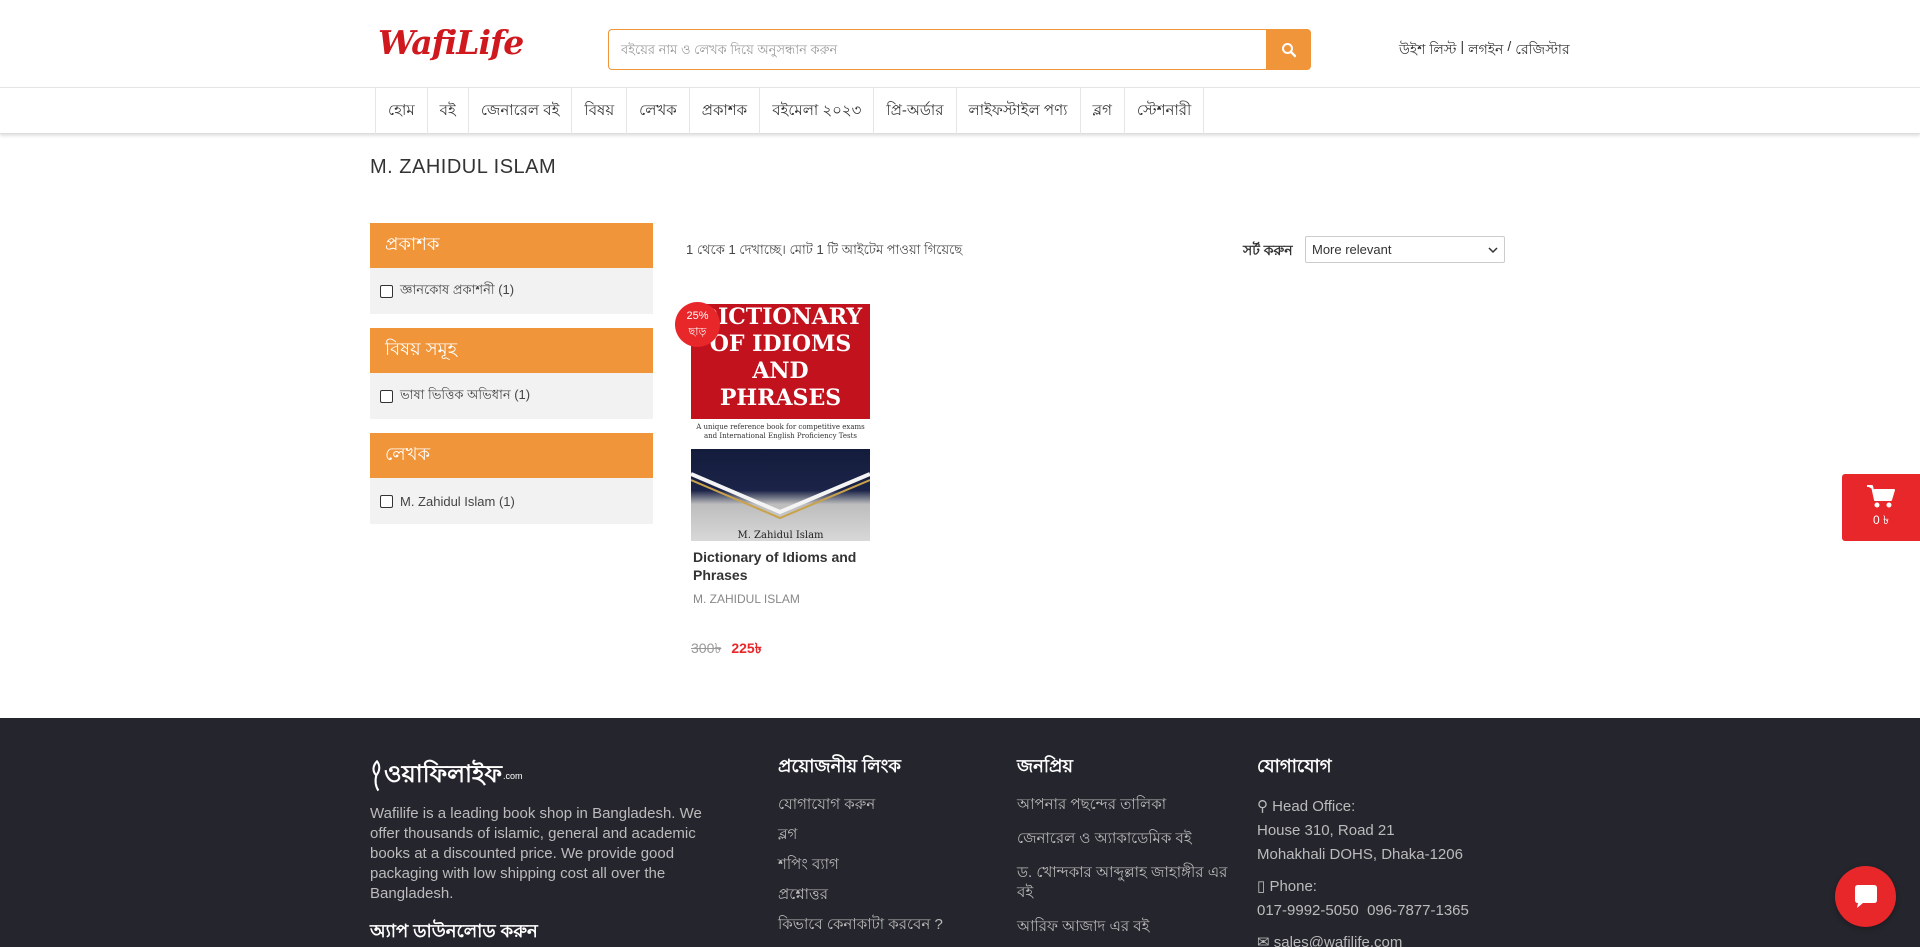  I want to click on address-line: Mohakhali DOHS, Dhaka-1206, so click(1360, 854).